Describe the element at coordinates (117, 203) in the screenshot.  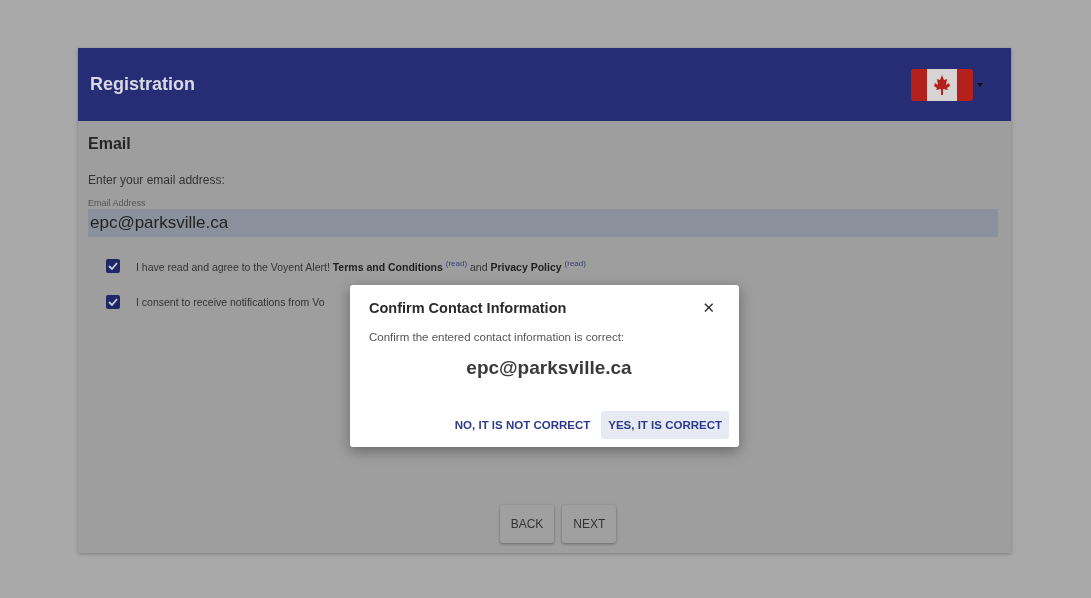
I see `field-label: Email Address` at that location.